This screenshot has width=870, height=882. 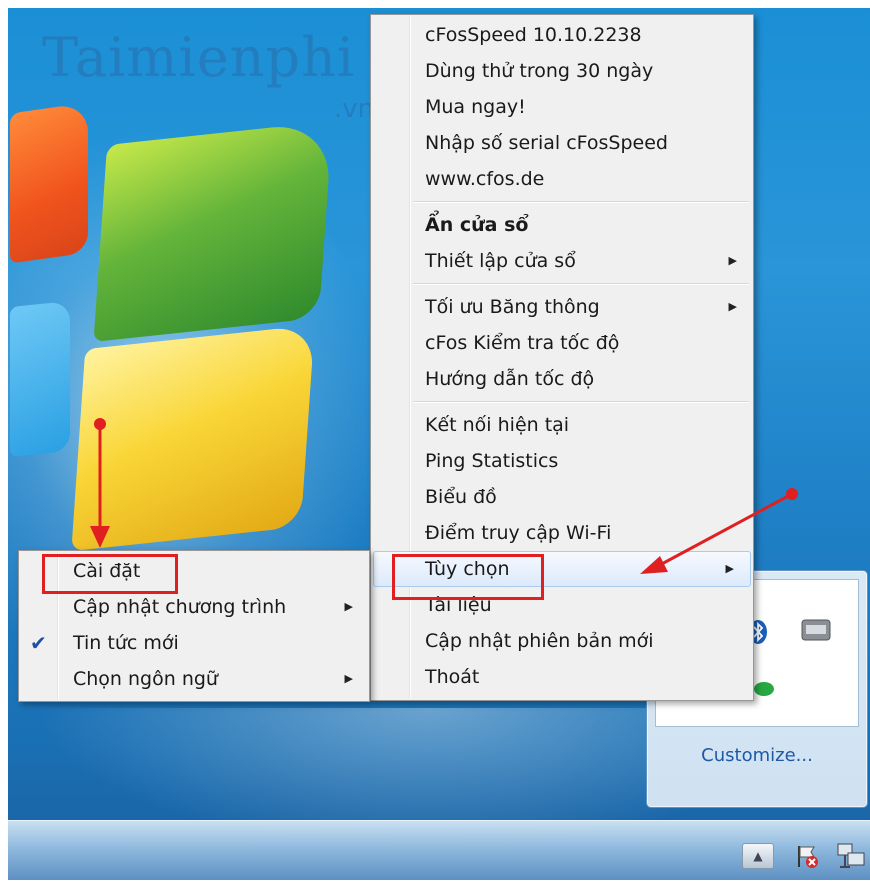 What do you see at coordinates (758, 856) in the screenshot?
I see `show-hidden-icons-icon: ▲` at bounding box center [758, 856].